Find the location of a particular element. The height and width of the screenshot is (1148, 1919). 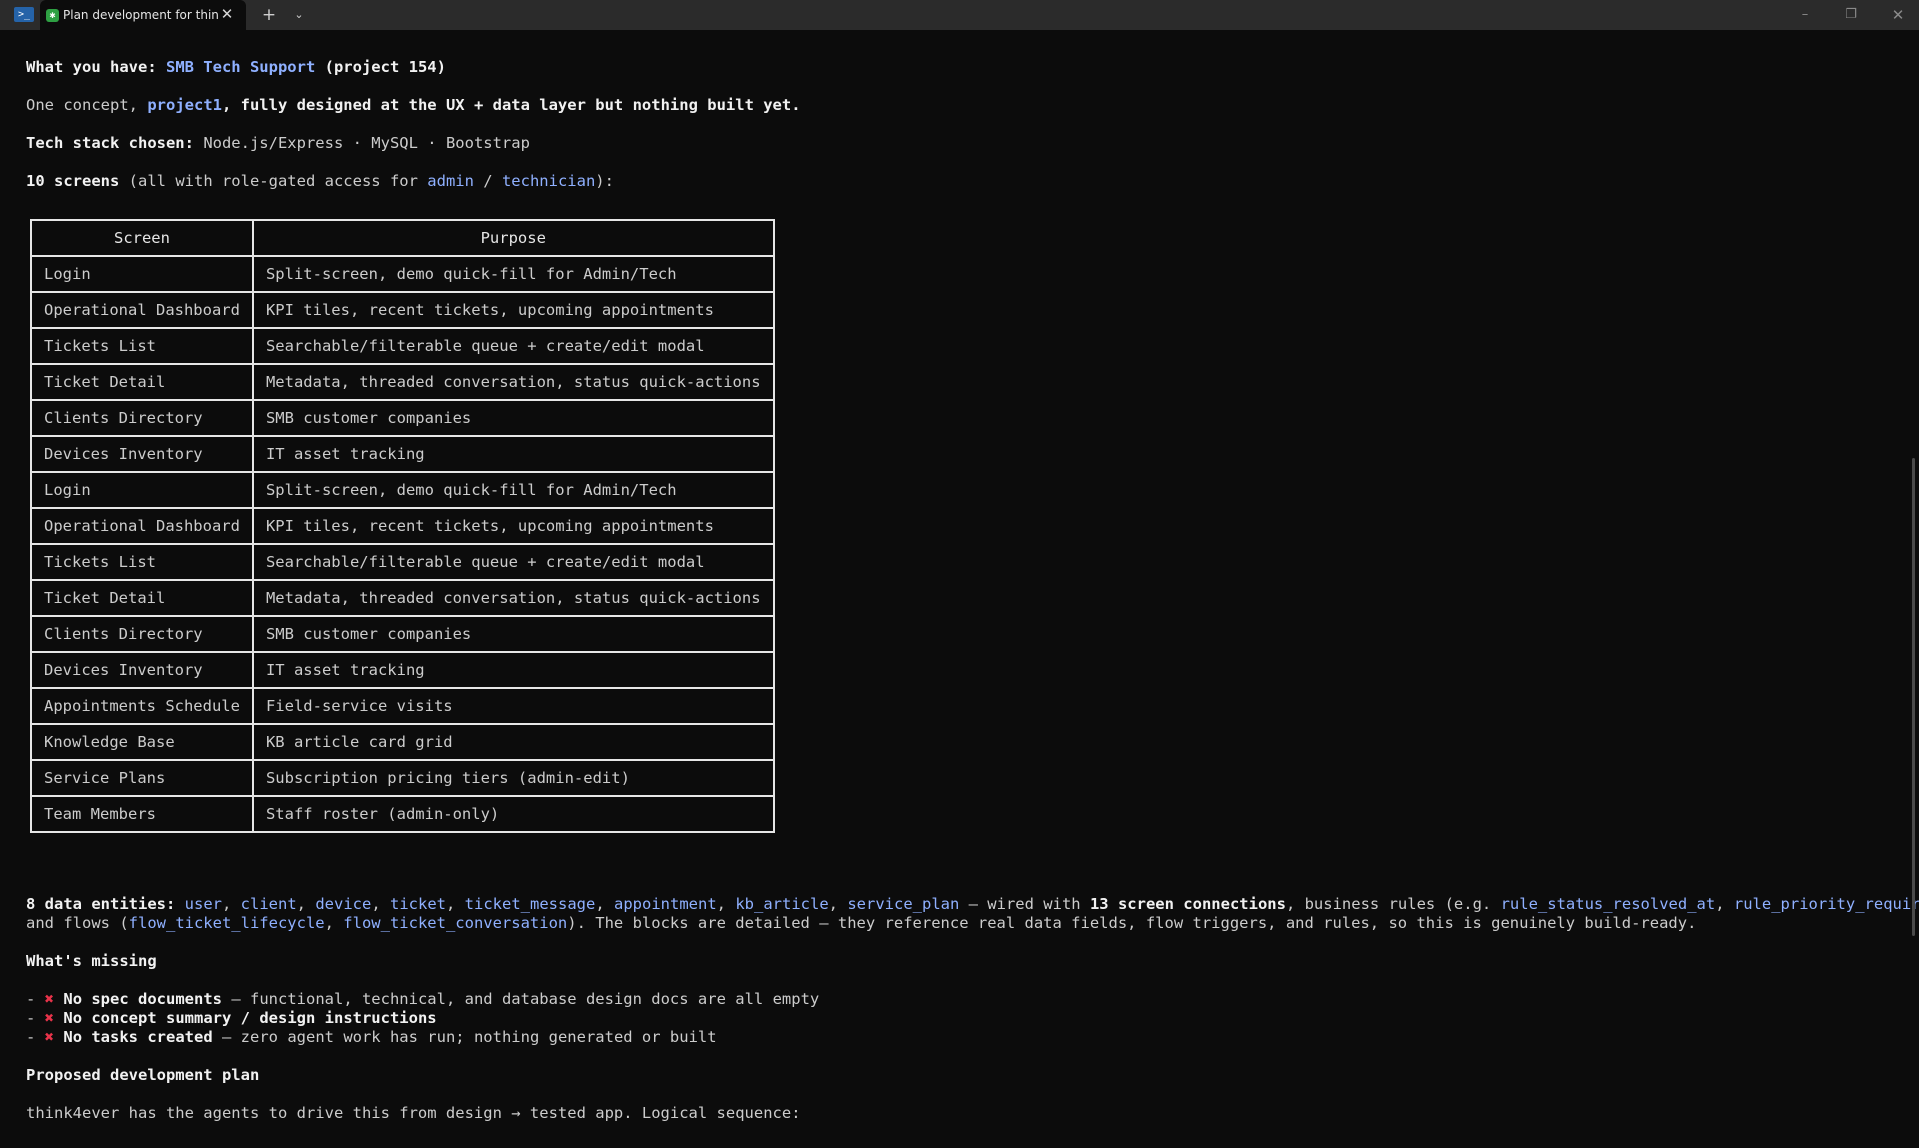

new-tab-button: + is located at coordinates (269, 15).